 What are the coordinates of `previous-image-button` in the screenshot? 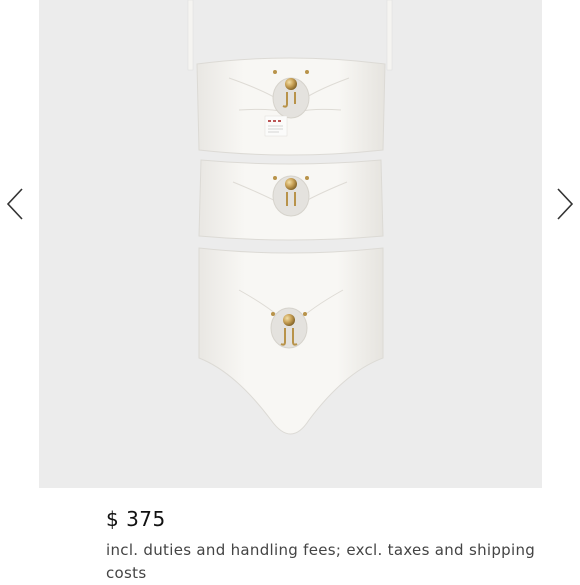 It's located at (15, 204).